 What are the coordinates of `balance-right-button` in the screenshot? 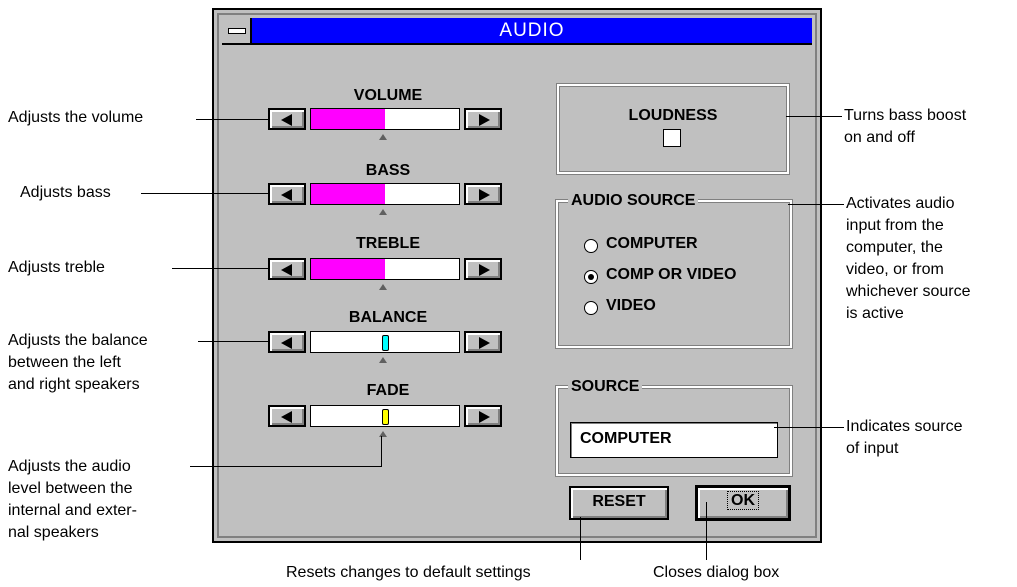 It's located at (483, 342).